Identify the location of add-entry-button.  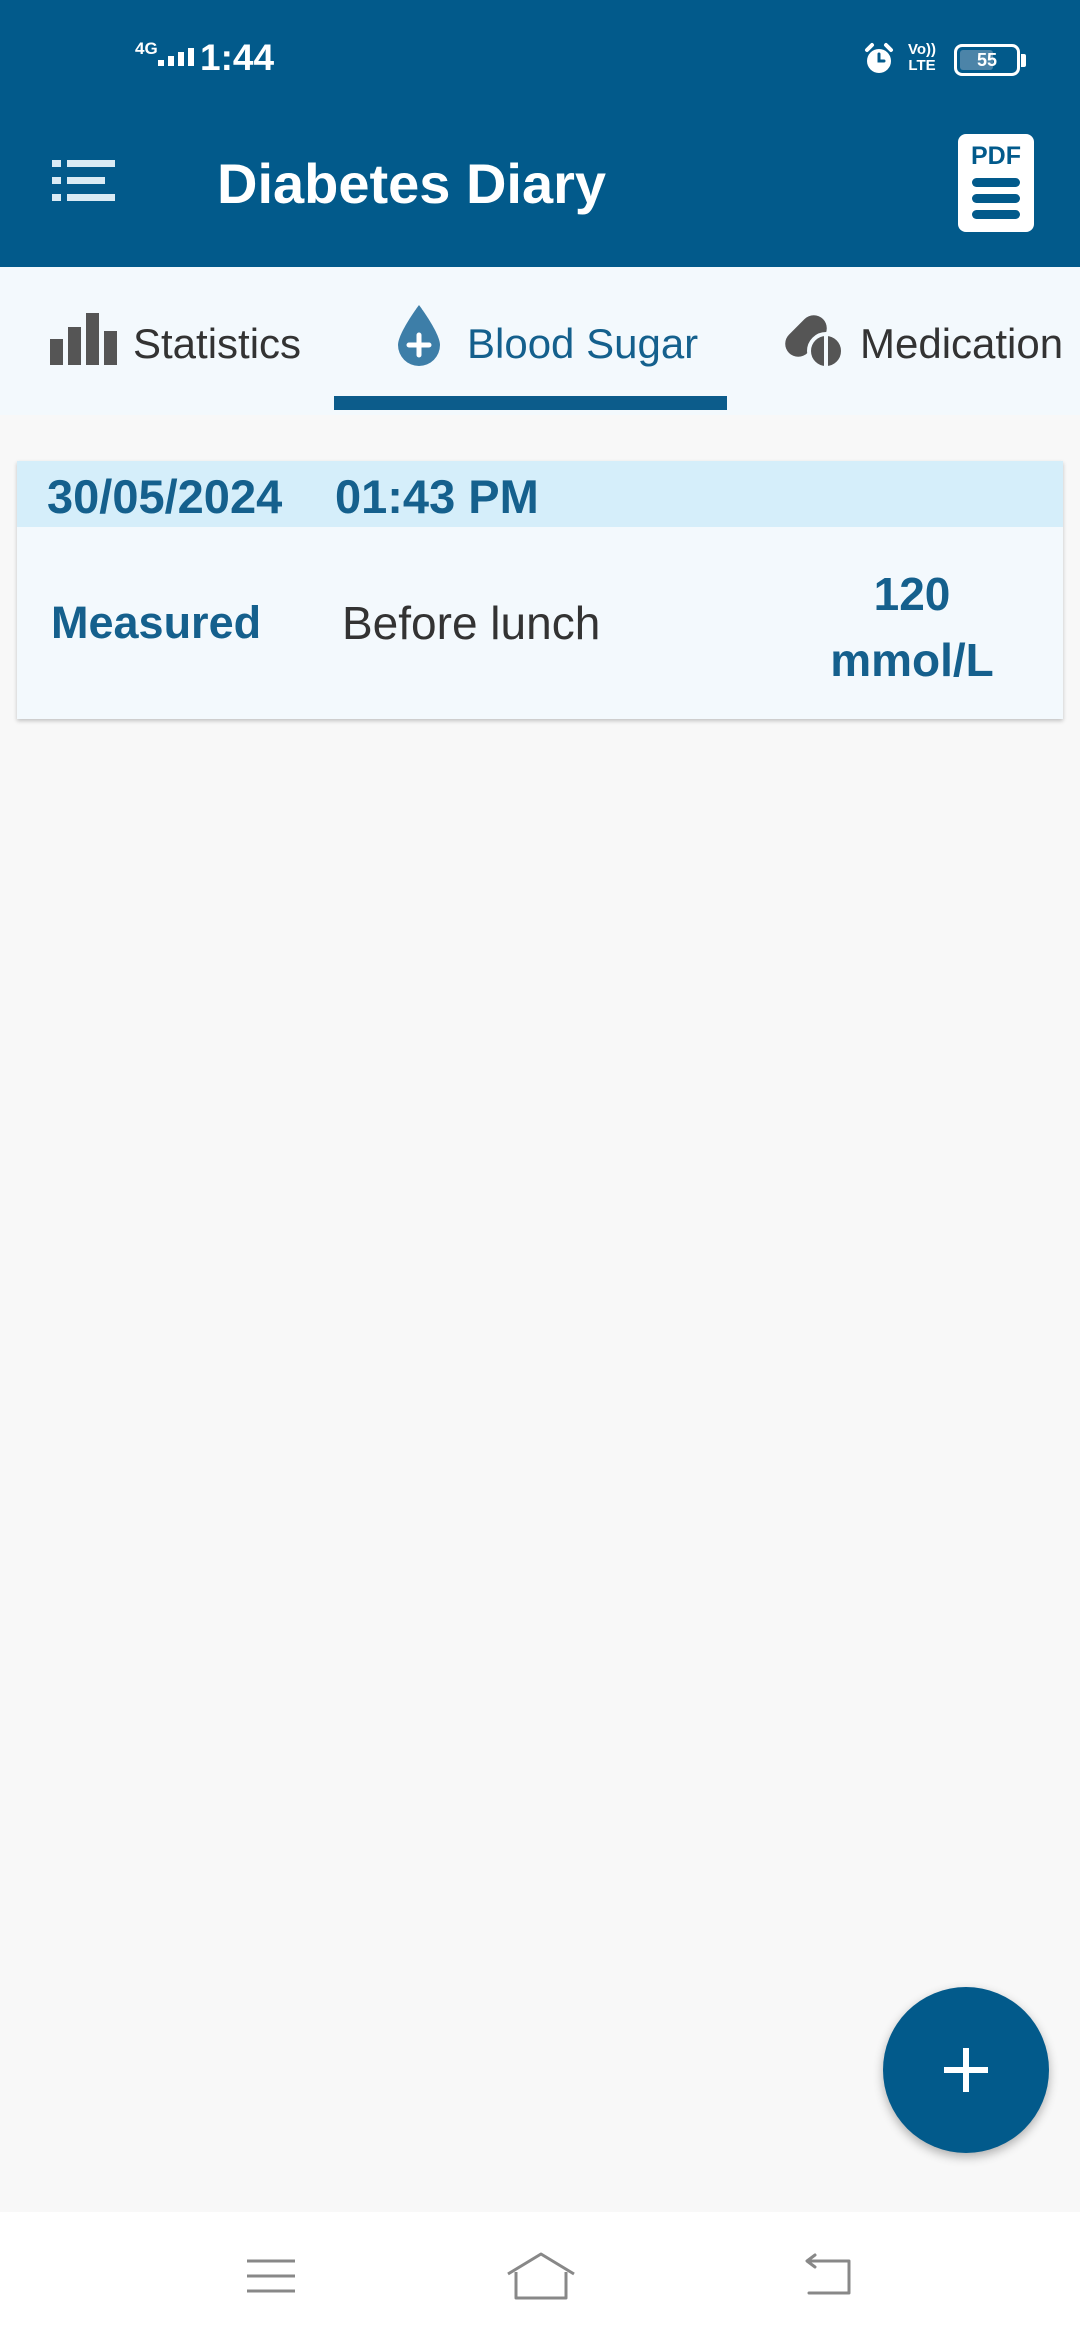
(966, 2070).